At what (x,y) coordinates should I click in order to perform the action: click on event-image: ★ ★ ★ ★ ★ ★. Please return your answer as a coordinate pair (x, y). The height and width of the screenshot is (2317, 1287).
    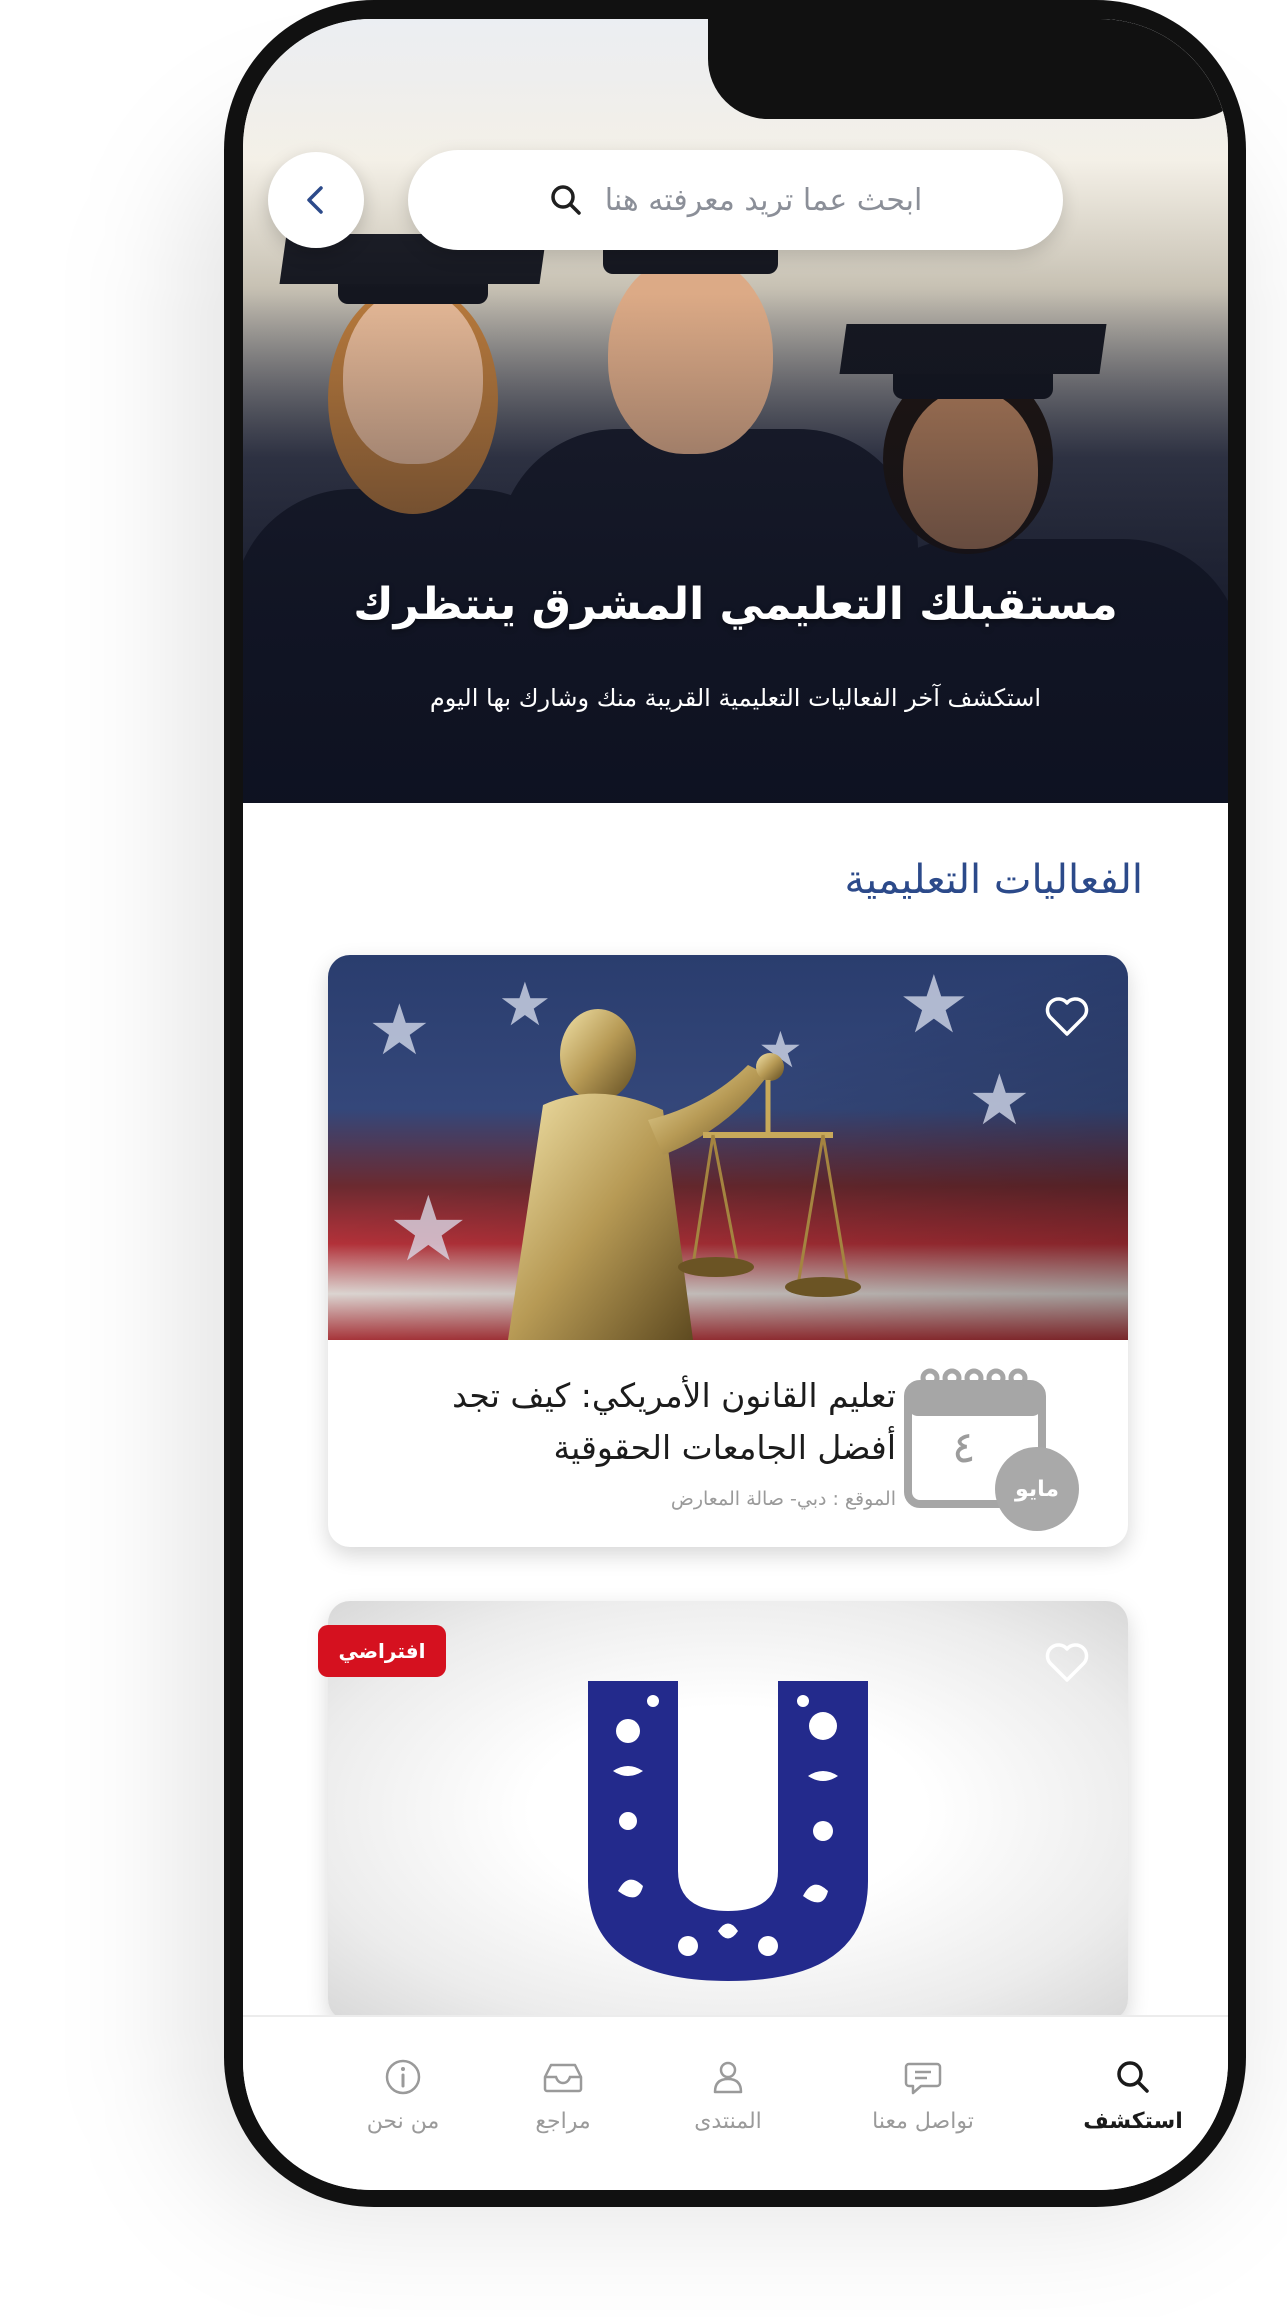
    Looking at the image, I should click on (728, 1147).